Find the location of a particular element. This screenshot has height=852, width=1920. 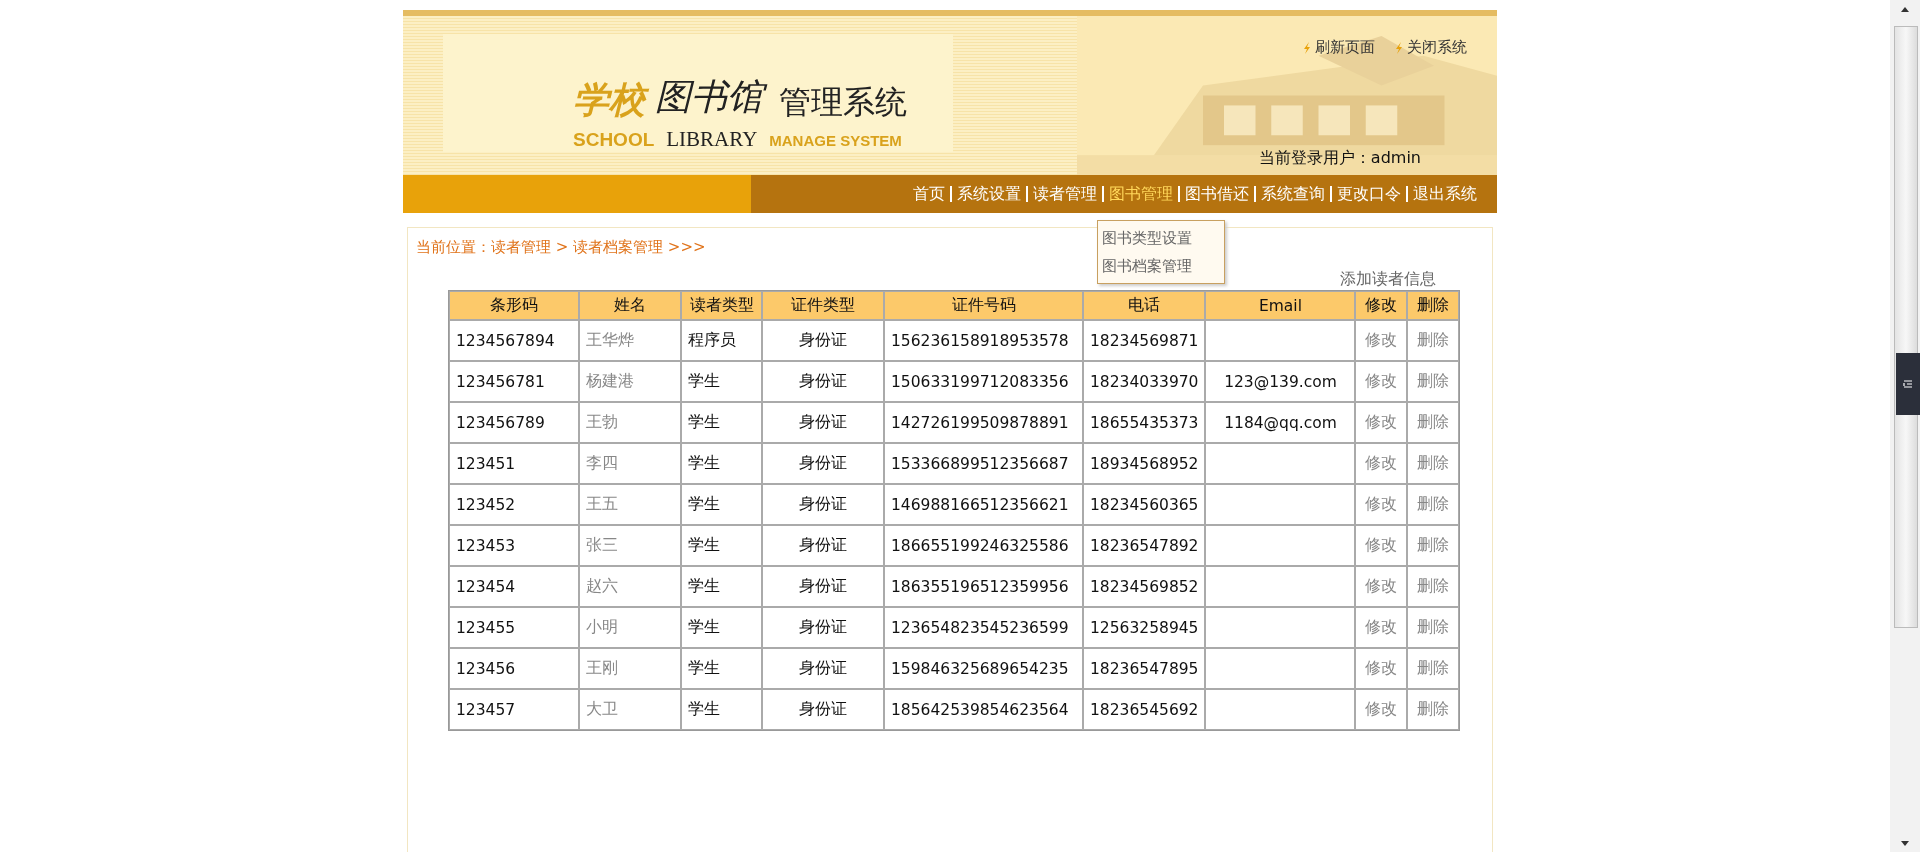

nav-item: 退出系统 is located at coordinates (1441, 194).